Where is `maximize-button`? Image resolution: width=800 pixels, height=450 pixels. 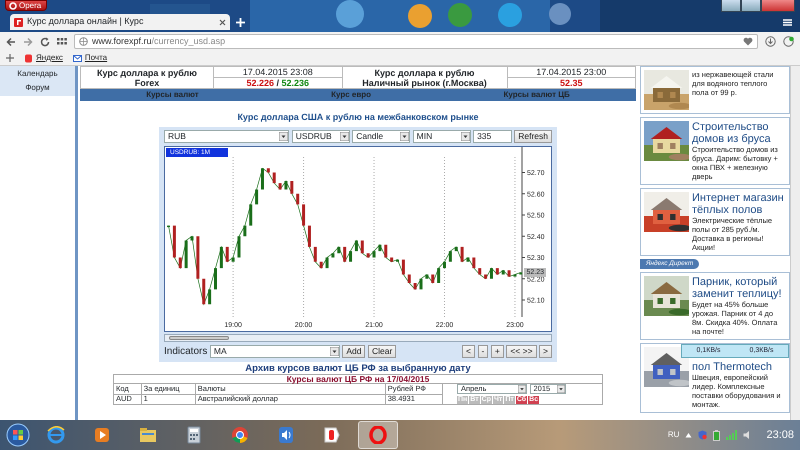
maximize-button is located at coordinates (751, 6).